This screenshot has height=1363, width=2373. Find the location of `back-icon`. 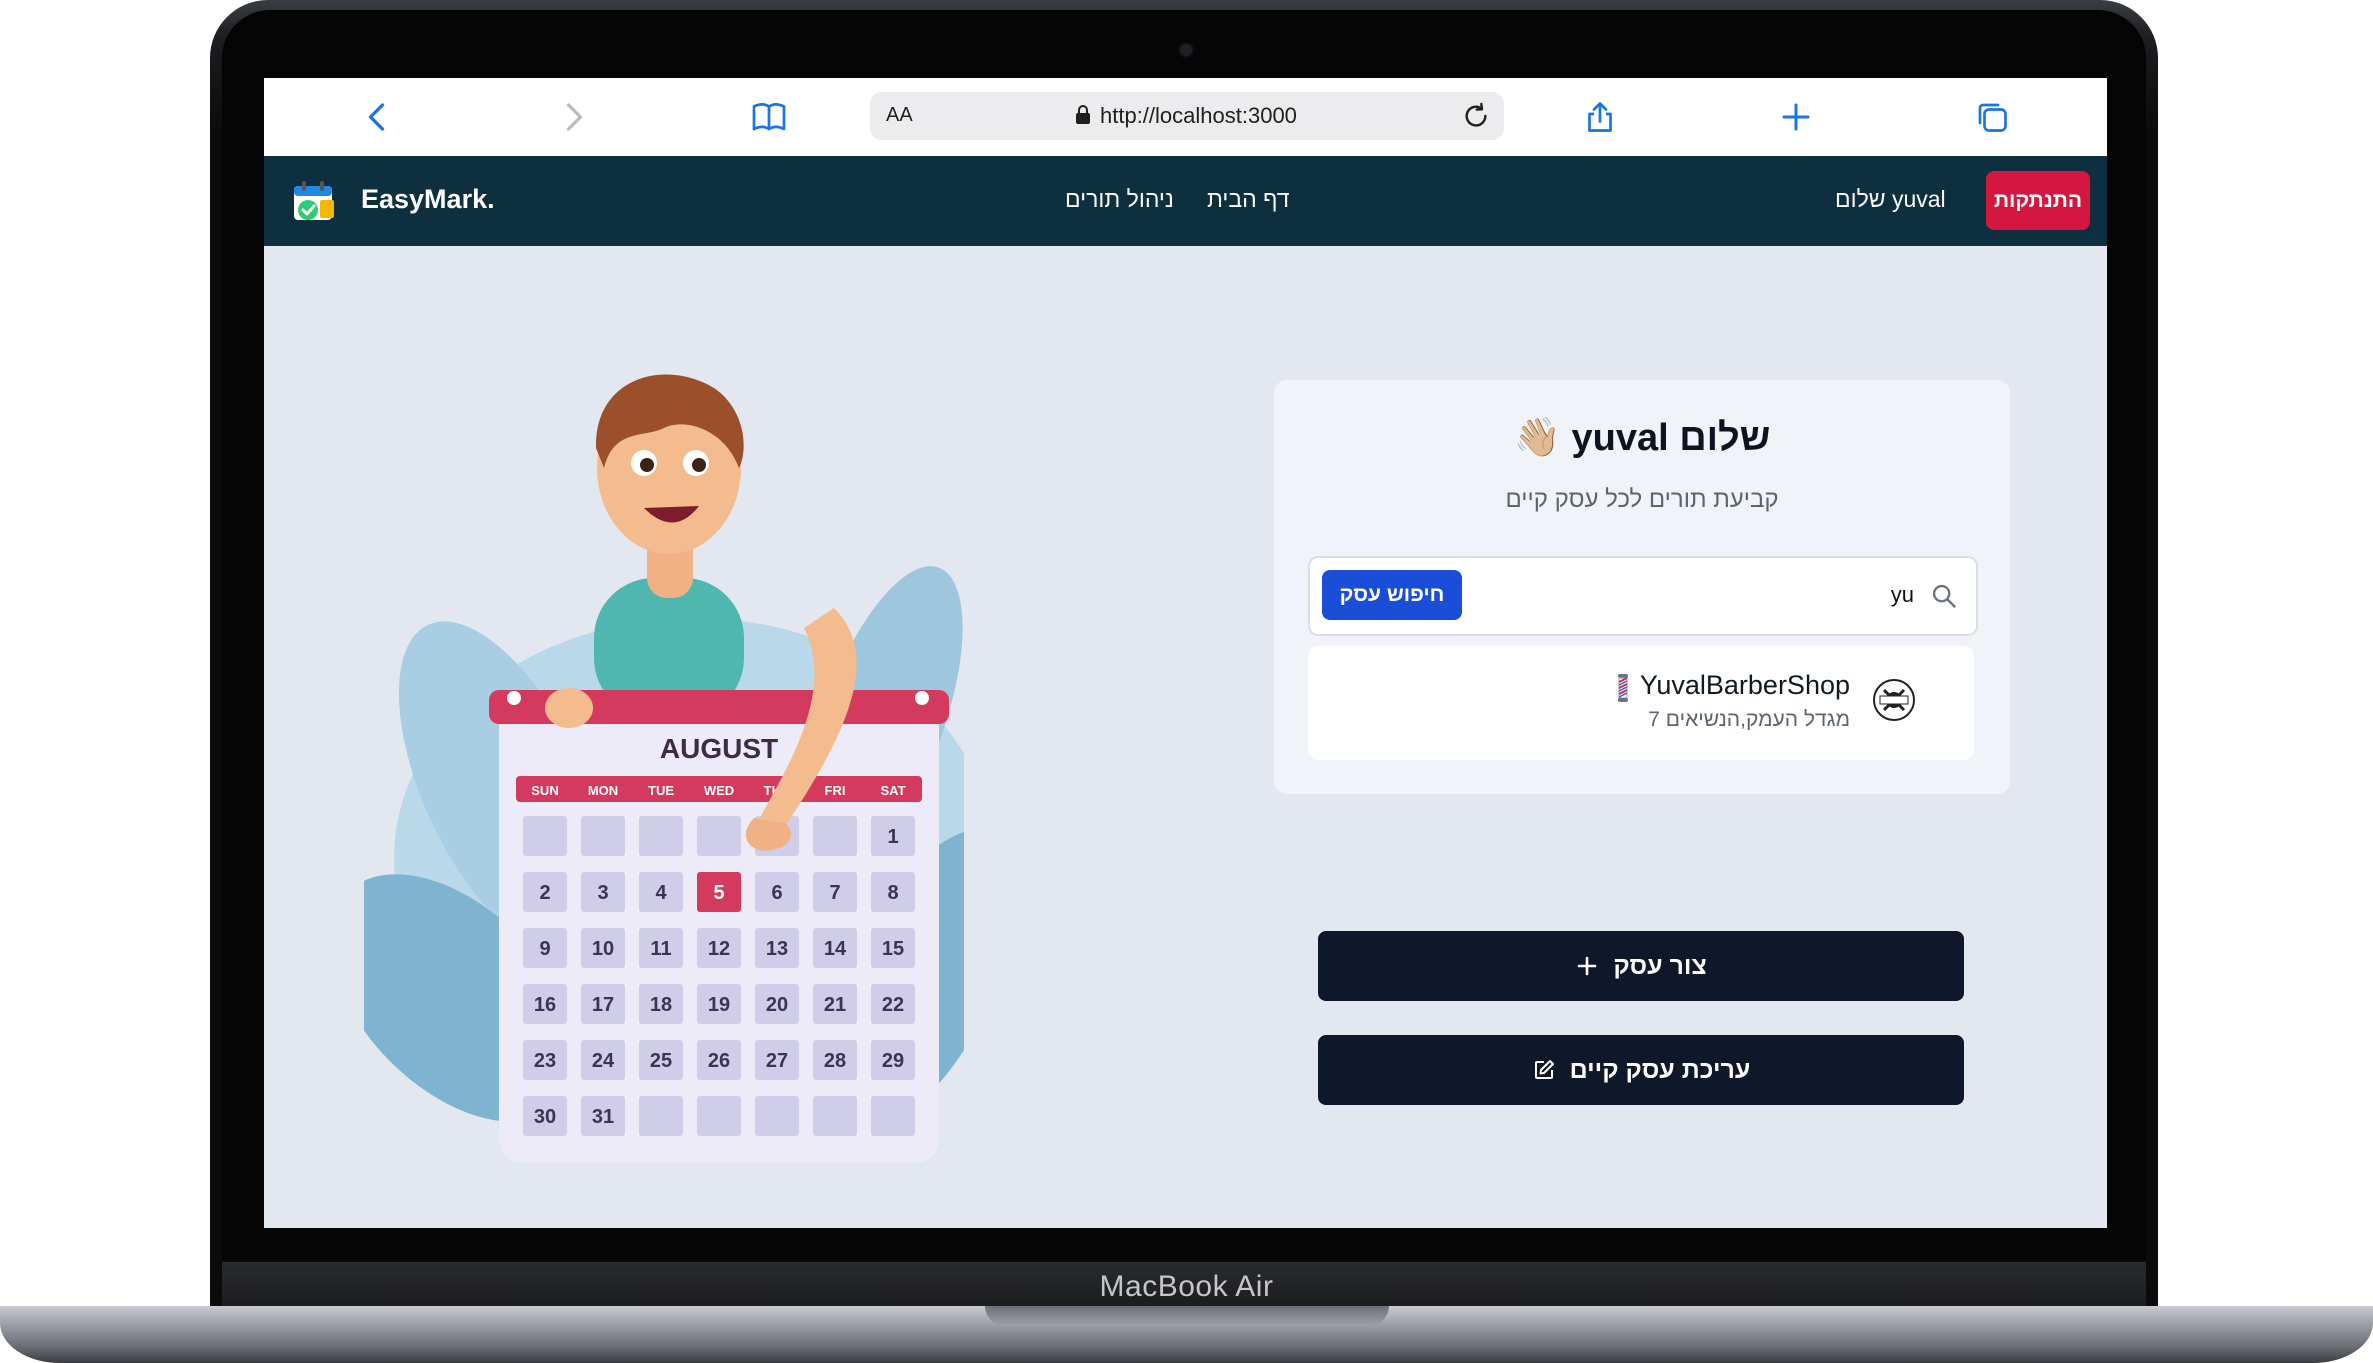

back-icon is located at coordinates (378, 117).